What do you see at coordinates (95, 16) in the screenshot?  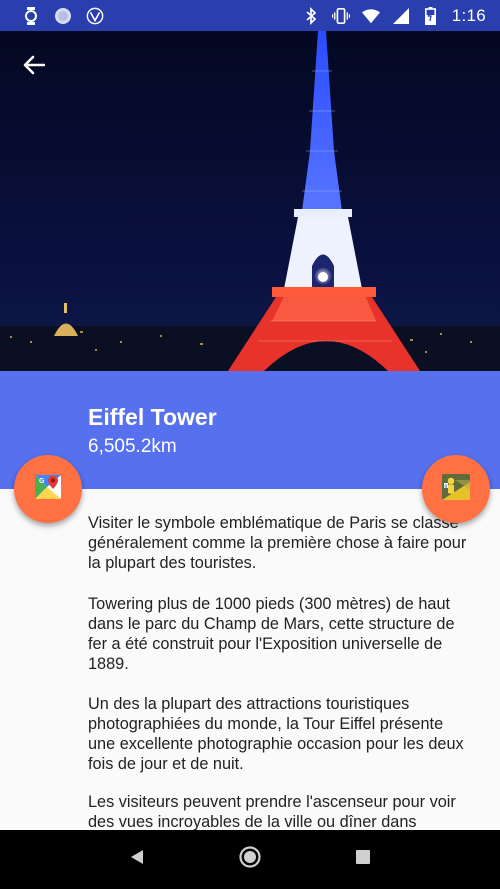 I see `vpn-logo-icon` at bounding box center [95, 16].